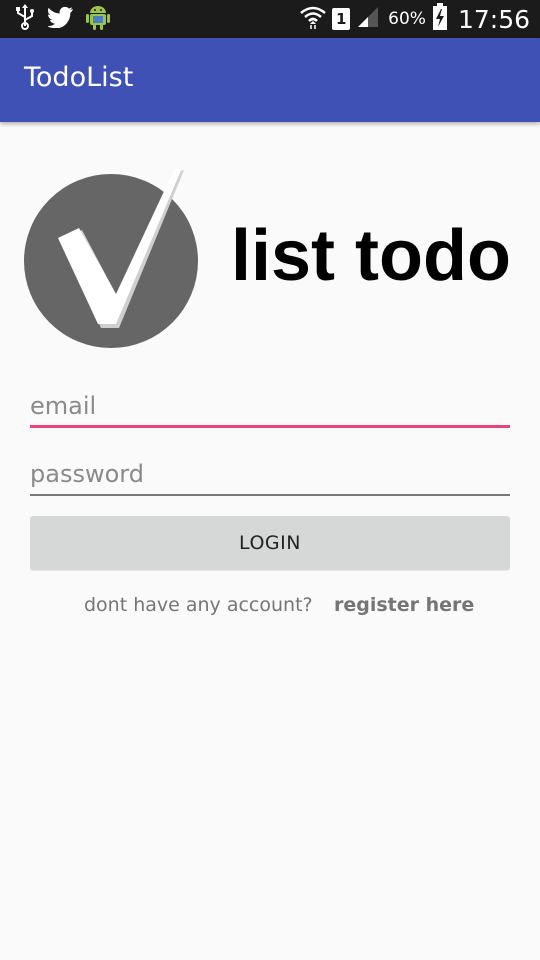 The height and width of the screenshot is (960, 540). What do you see at coordinates (25, 19) in the screenshot?
I see `usb-icon` at bounding box center [25, 19].